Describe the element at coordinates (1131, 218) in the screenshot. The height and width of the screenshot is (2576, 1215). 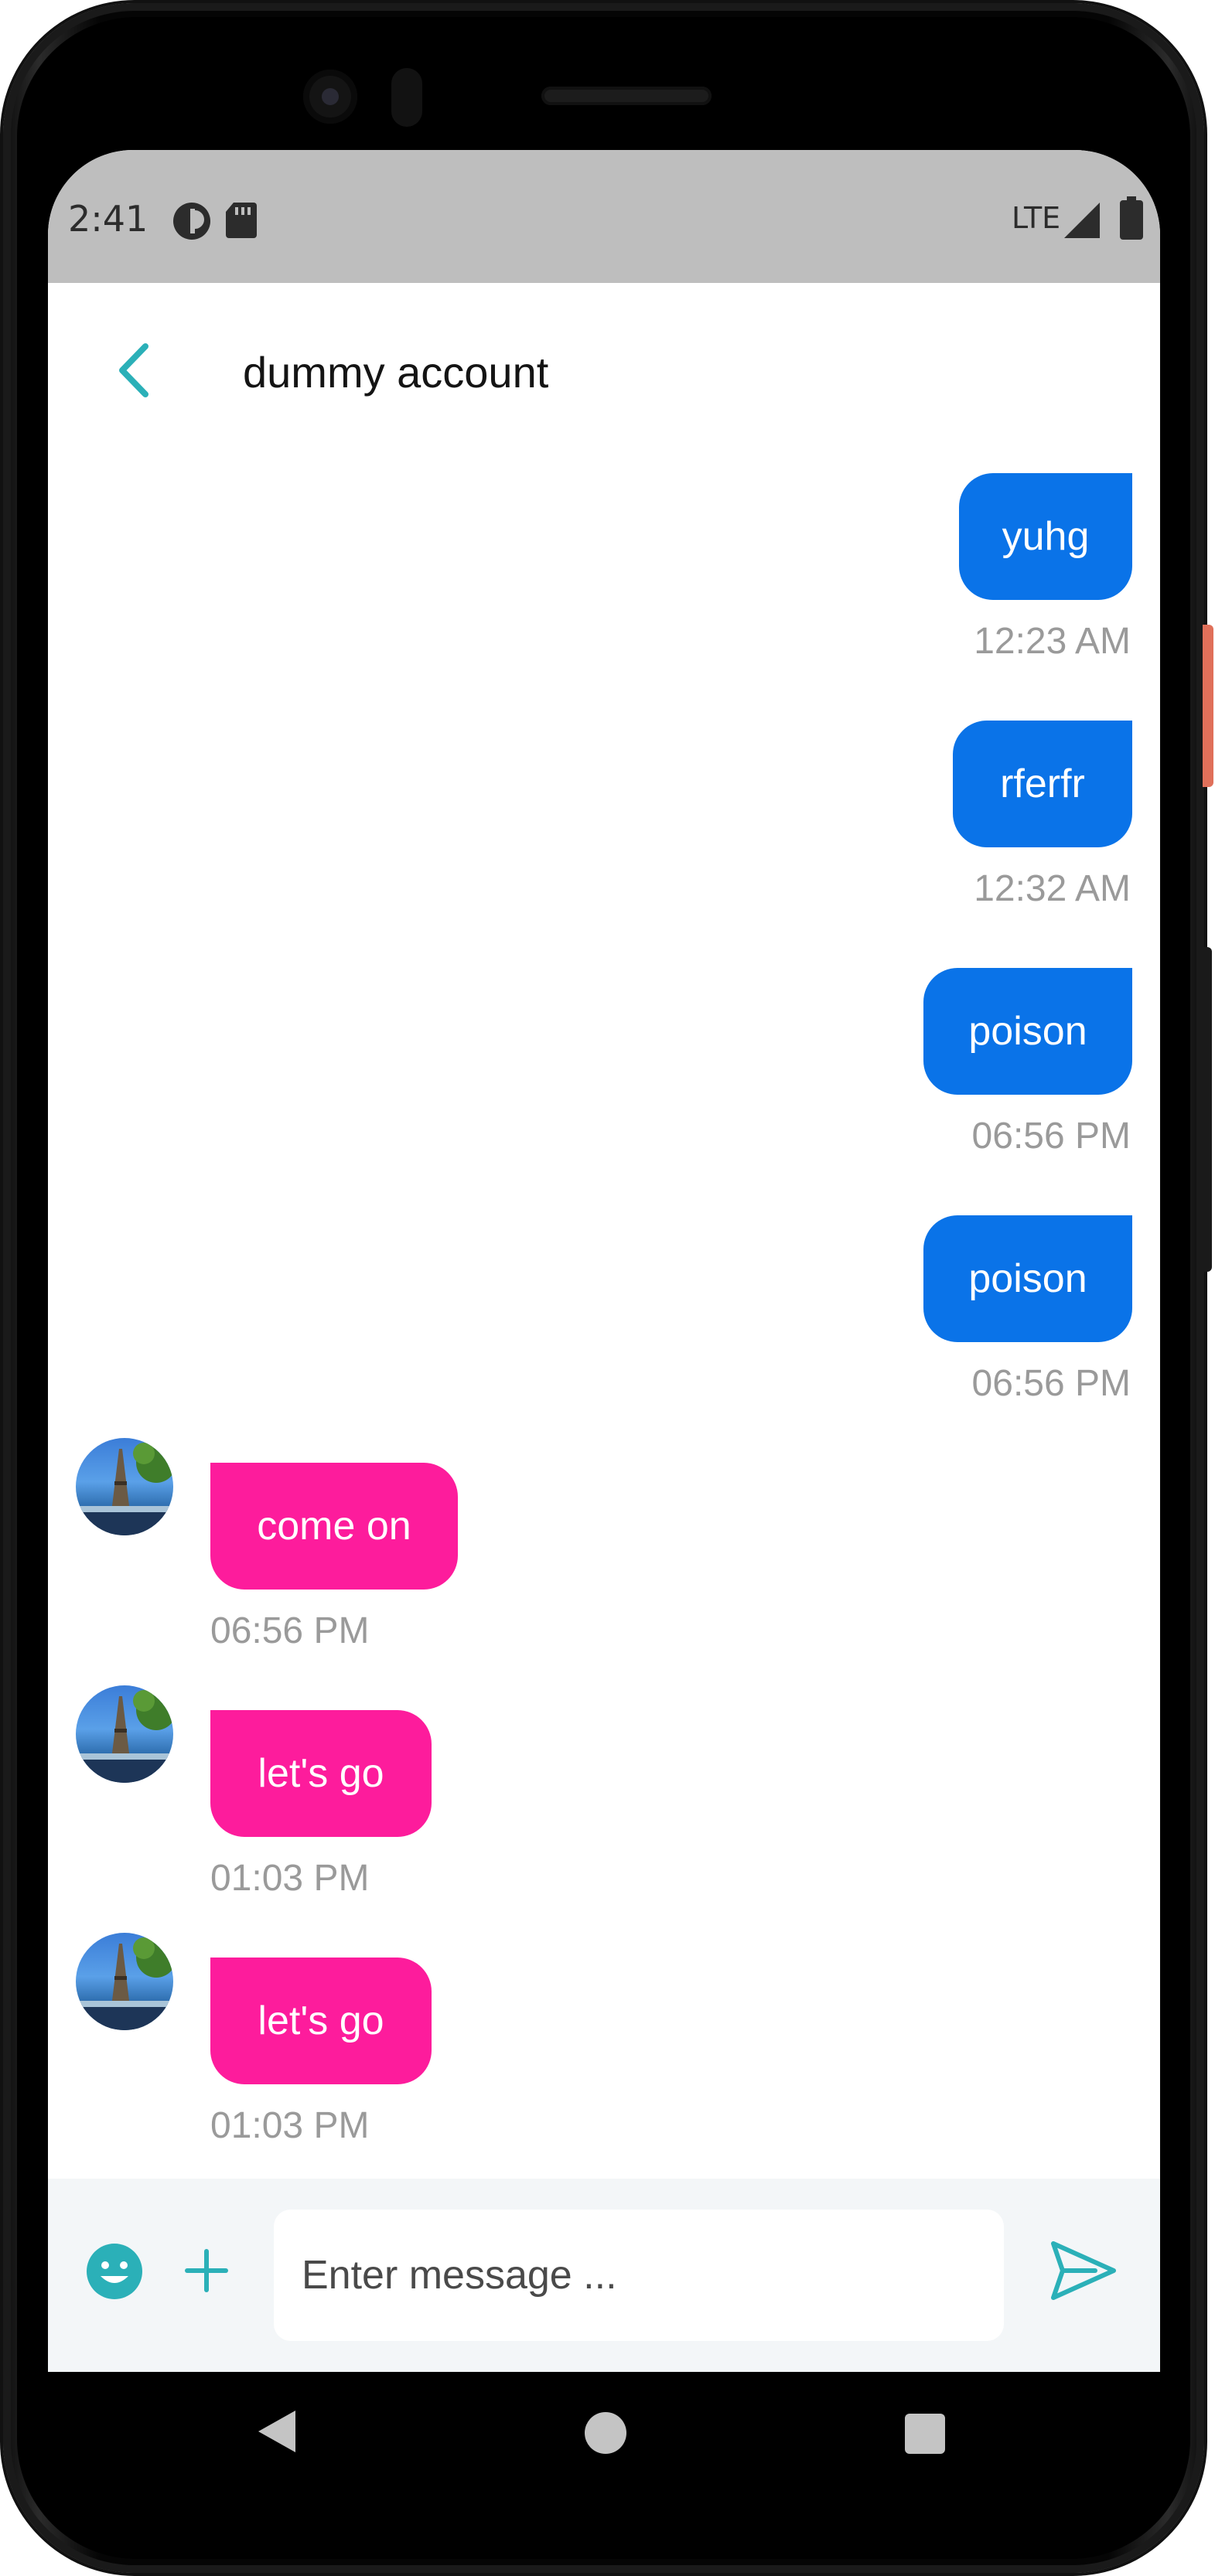
I see `battery-icon` at that location.